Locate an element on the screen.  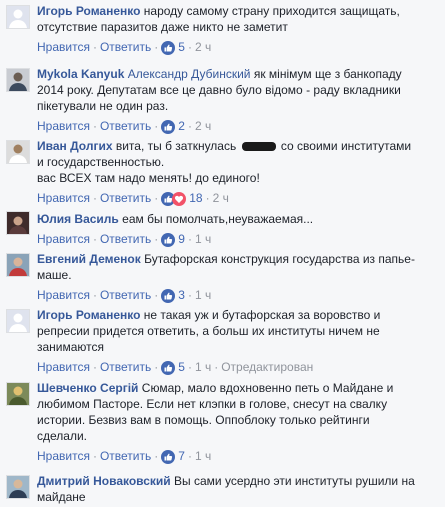
comment-actions: Нравится · Ответить · 5 · 2 ч is located at coordinates (237, 47).